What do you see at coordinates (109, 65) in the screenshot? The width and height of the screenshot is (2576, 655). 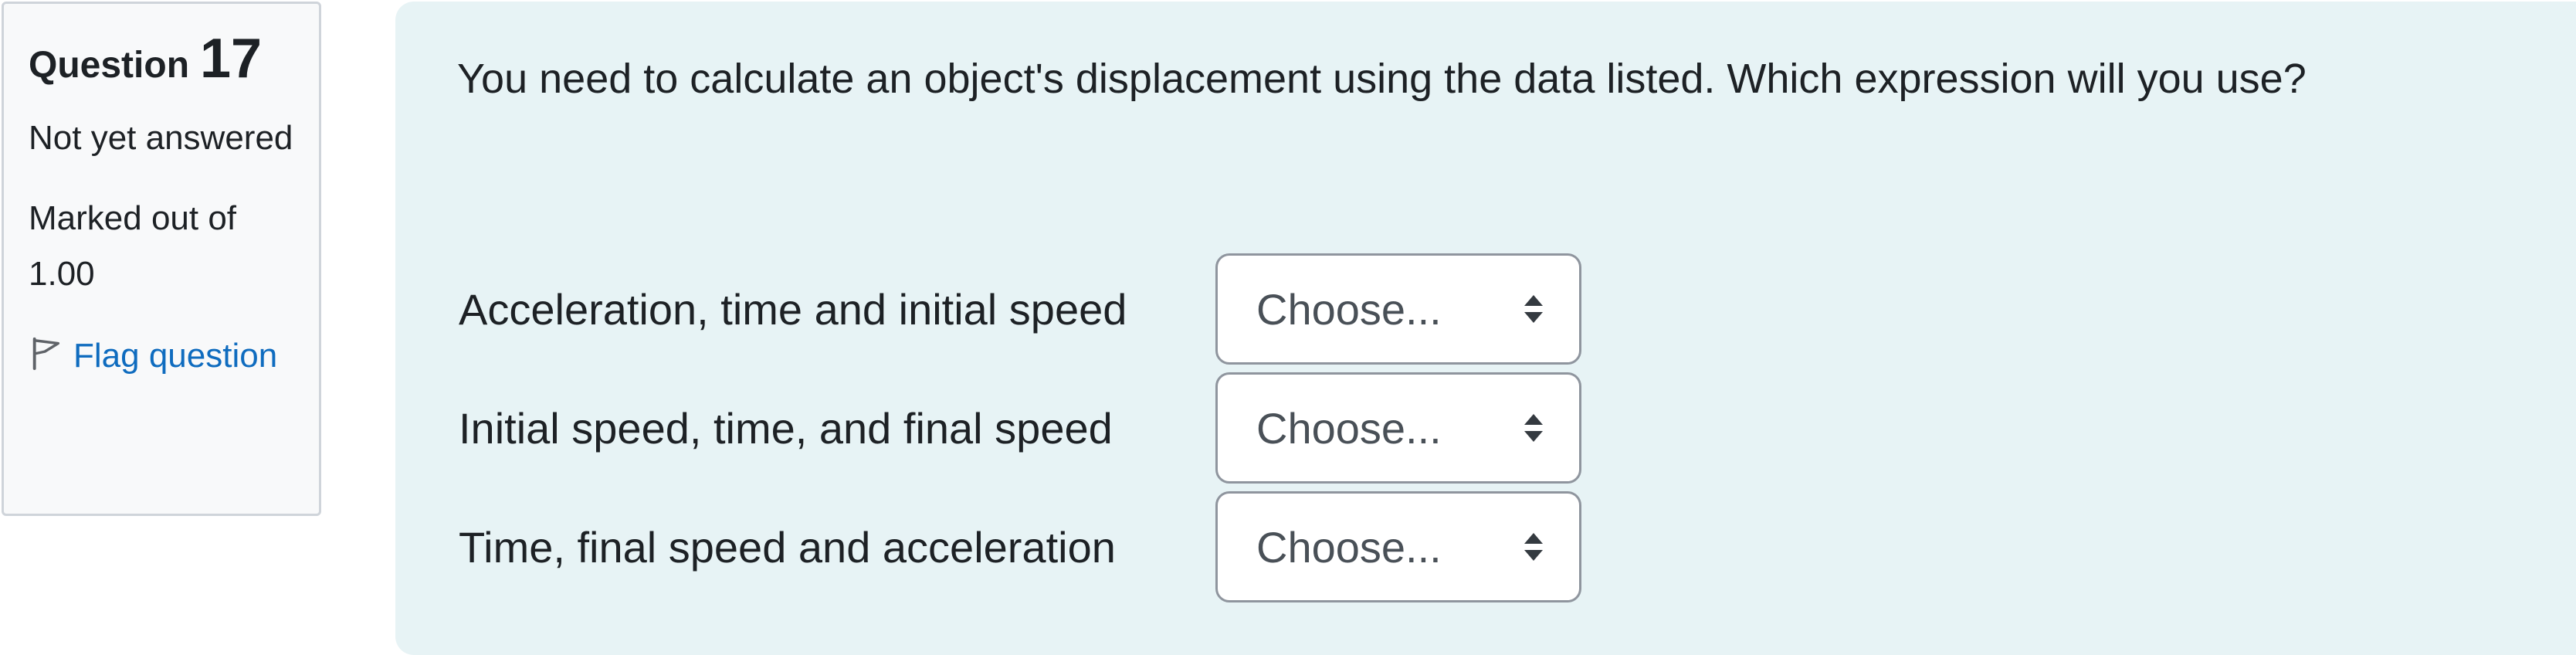 I see `question-word: Question` at bounding box center [109, 65].